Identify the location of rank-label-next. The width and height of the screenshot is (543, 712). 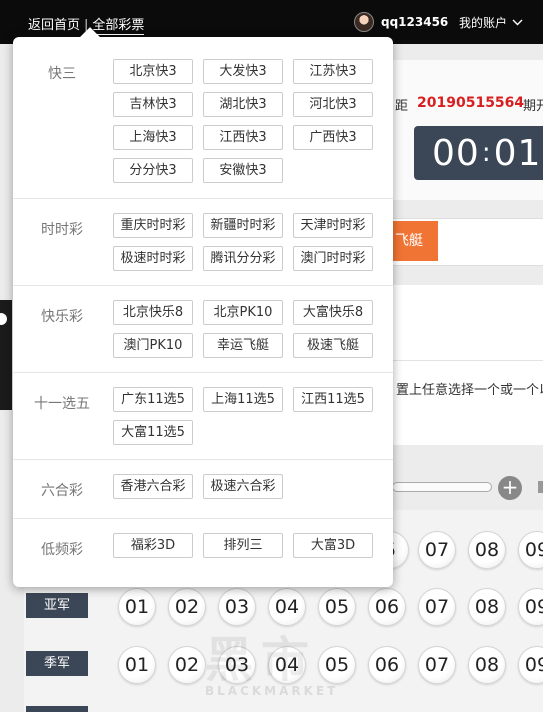
(57, 709).